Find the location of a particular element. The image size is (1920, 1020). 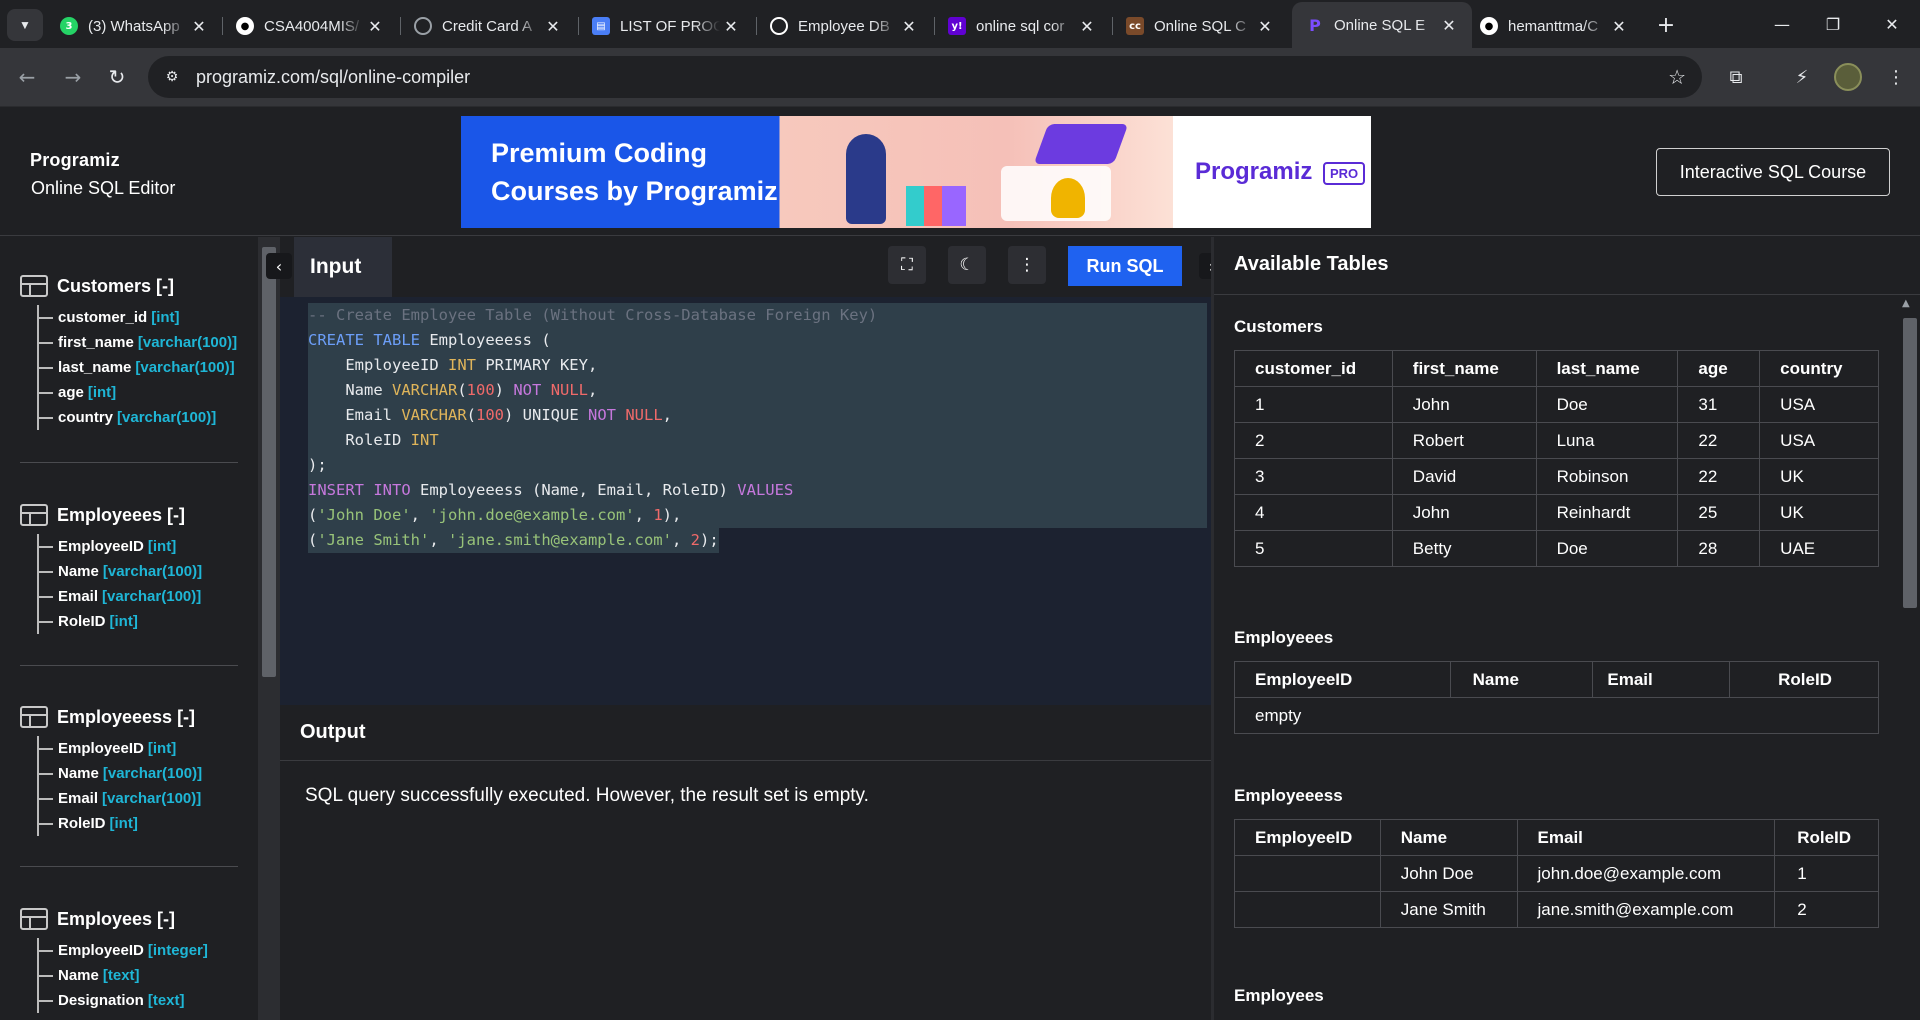

table-cell: John Doe is located at coordinates (1448, 873).